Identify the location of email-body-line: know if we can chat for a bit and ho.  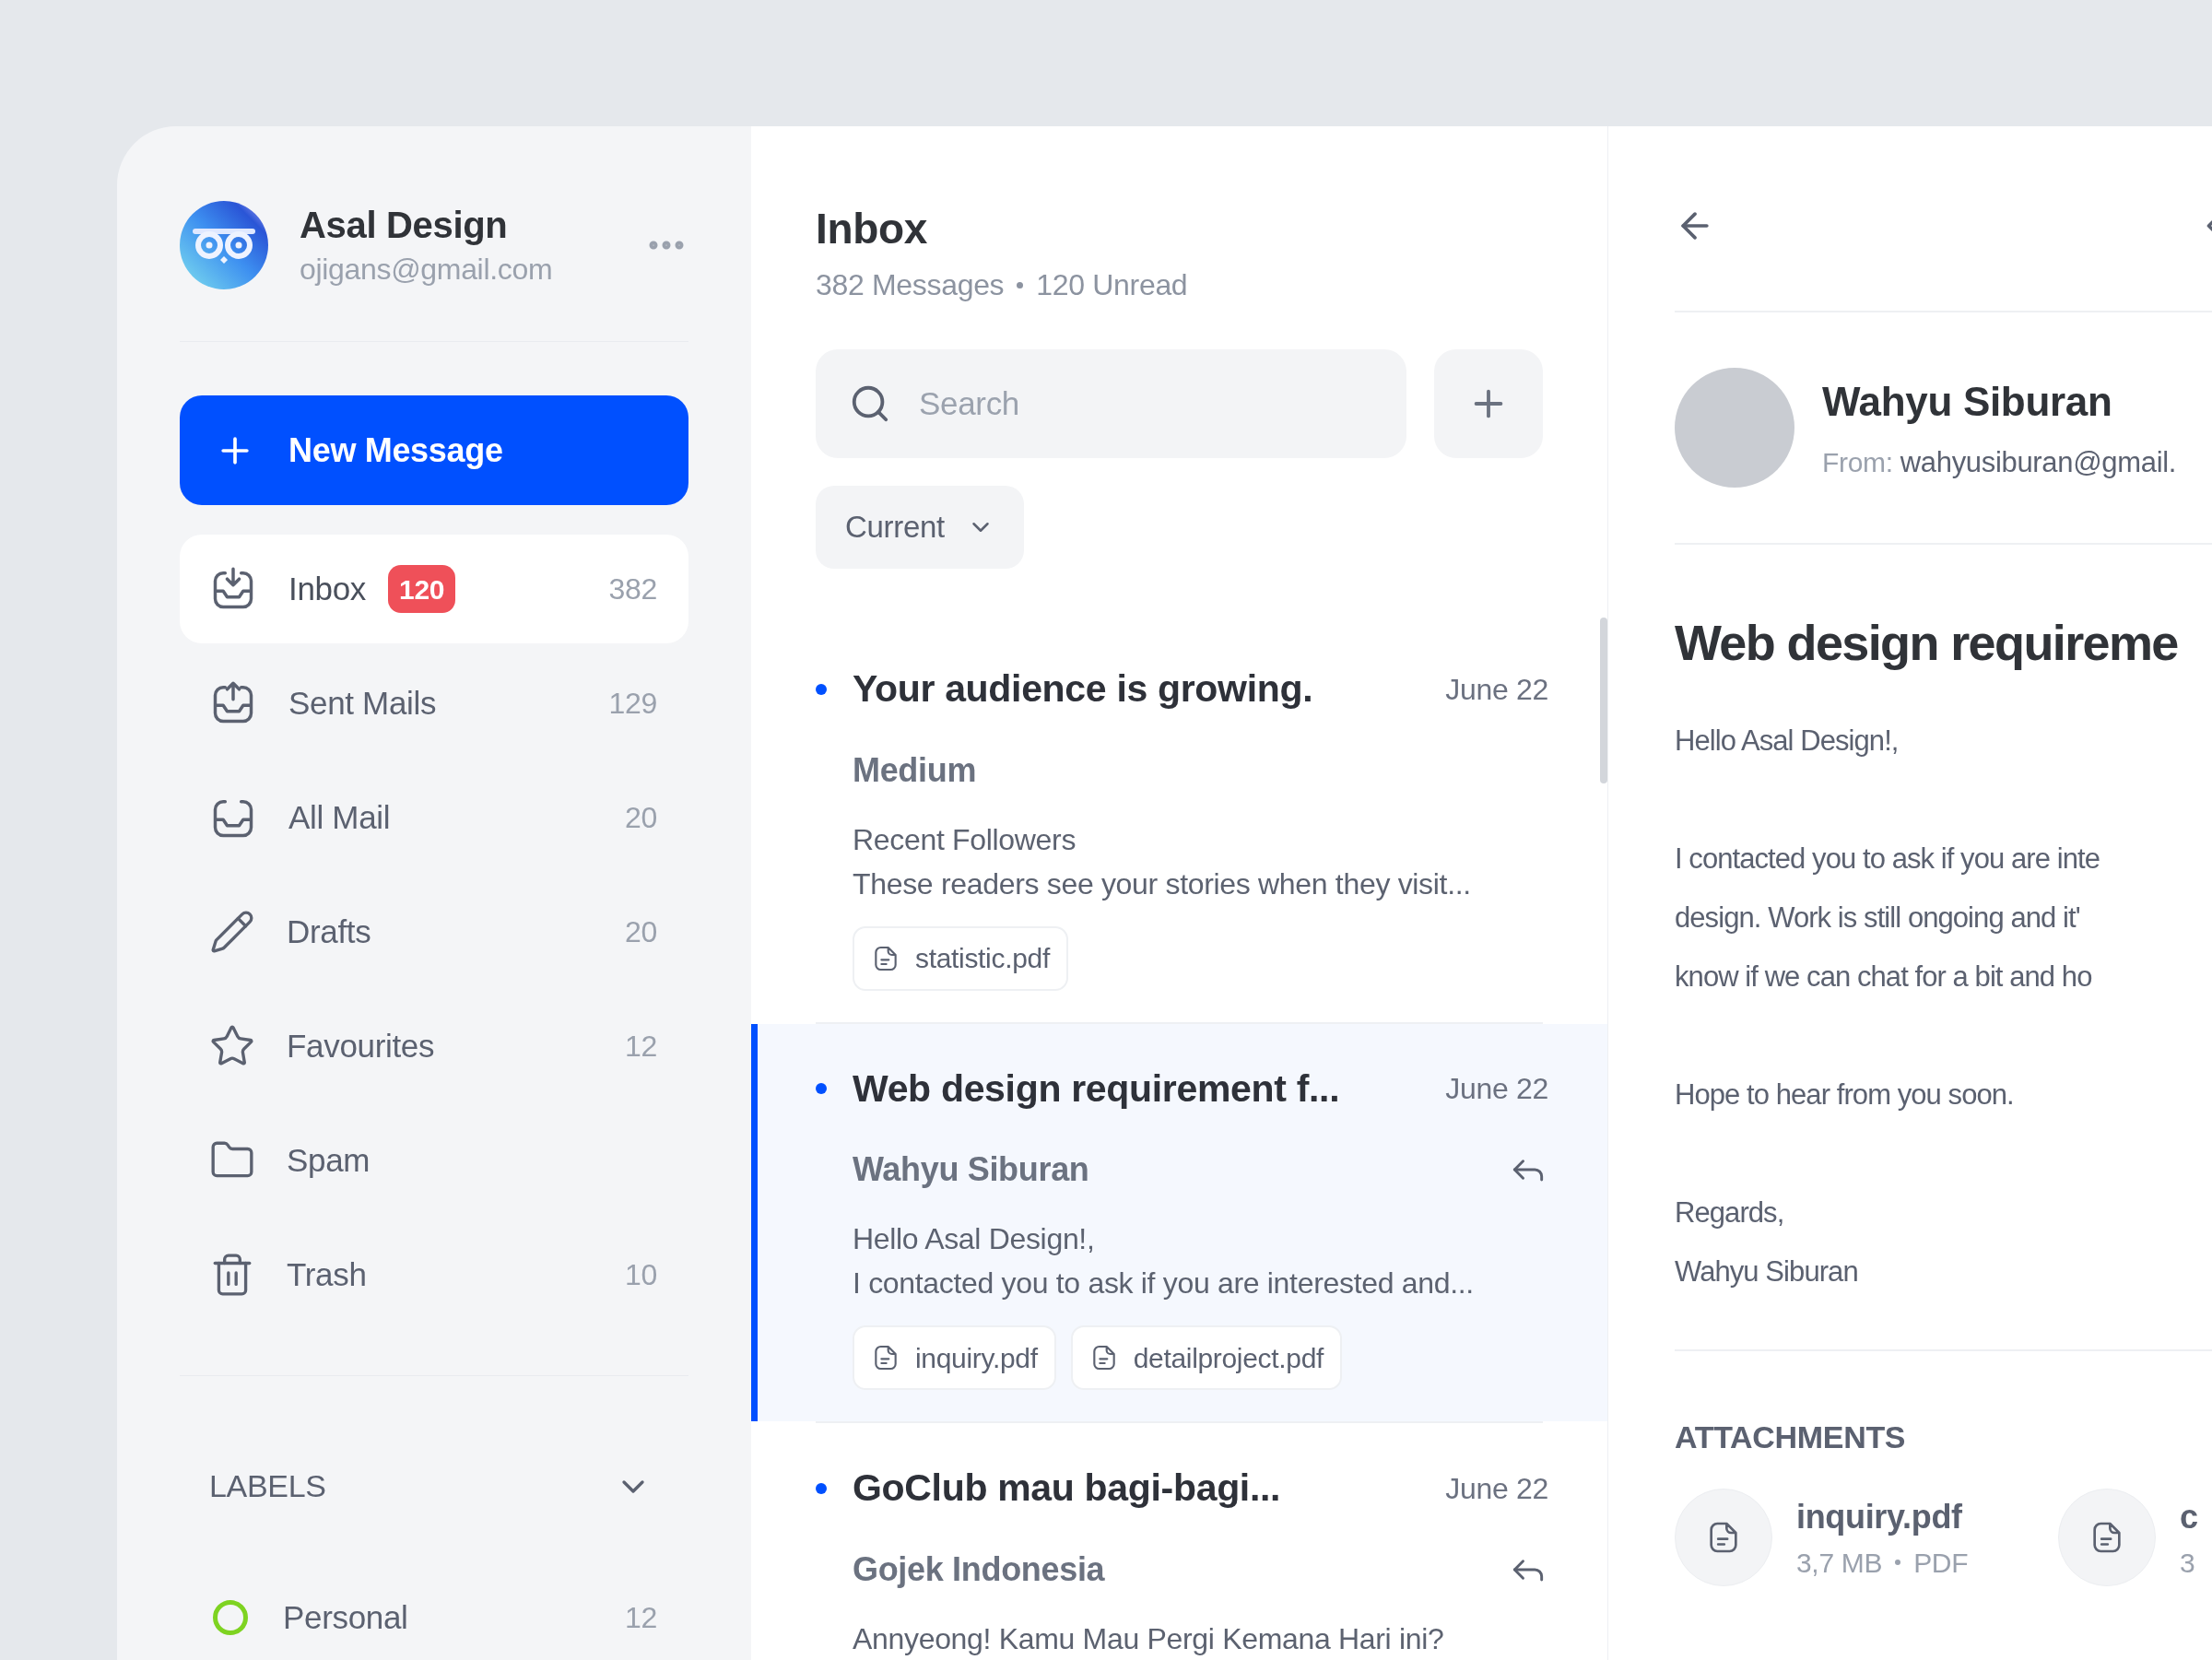
(1884, 977).